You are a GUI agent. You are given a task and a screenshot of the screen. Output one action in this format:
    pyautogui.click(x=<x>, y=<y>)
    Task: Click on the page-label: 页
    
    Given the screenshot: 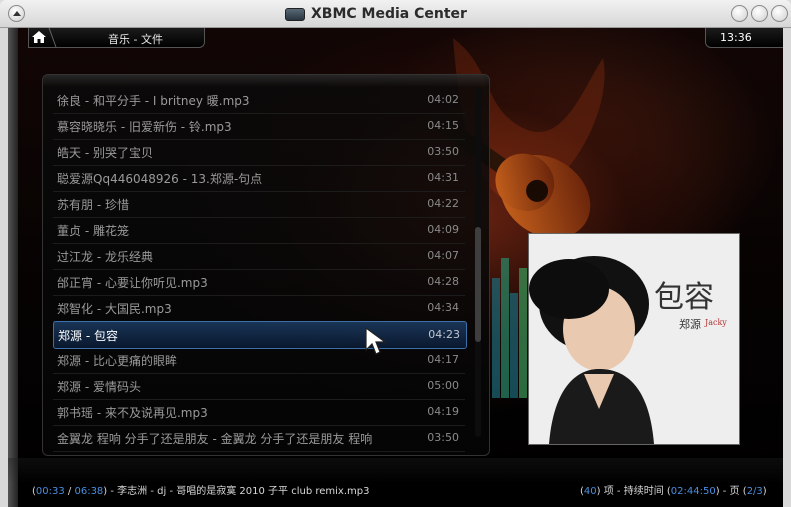 What is the action you would take?
    pyautogui.click(x=734, y=491)
    